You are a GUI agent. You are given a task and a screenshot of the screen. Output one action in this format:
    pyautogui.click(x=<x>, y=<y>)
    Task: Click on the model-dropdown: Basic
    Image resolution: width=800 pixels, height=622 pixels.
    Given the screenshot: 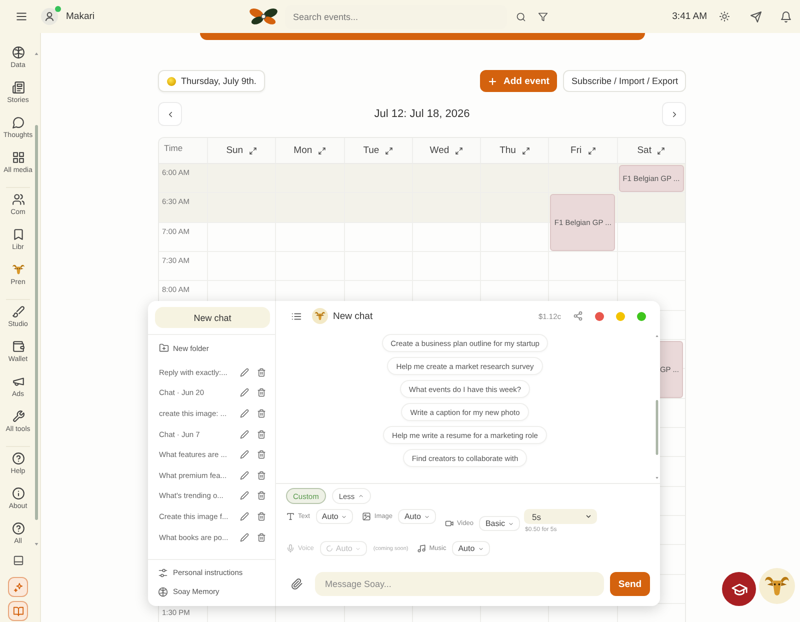 What is the action you would take?
    pyautogui.click(x=499, y=523)
    